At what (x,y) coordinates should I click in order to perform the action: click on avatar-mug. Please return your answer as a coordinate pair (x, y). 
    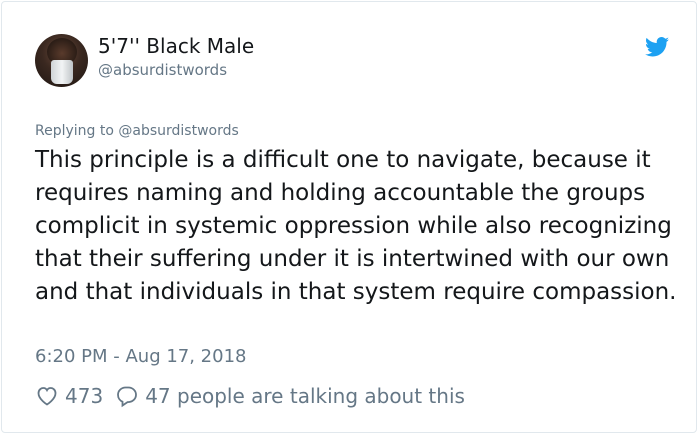
    Looking at the image, I should click on (62, 72).